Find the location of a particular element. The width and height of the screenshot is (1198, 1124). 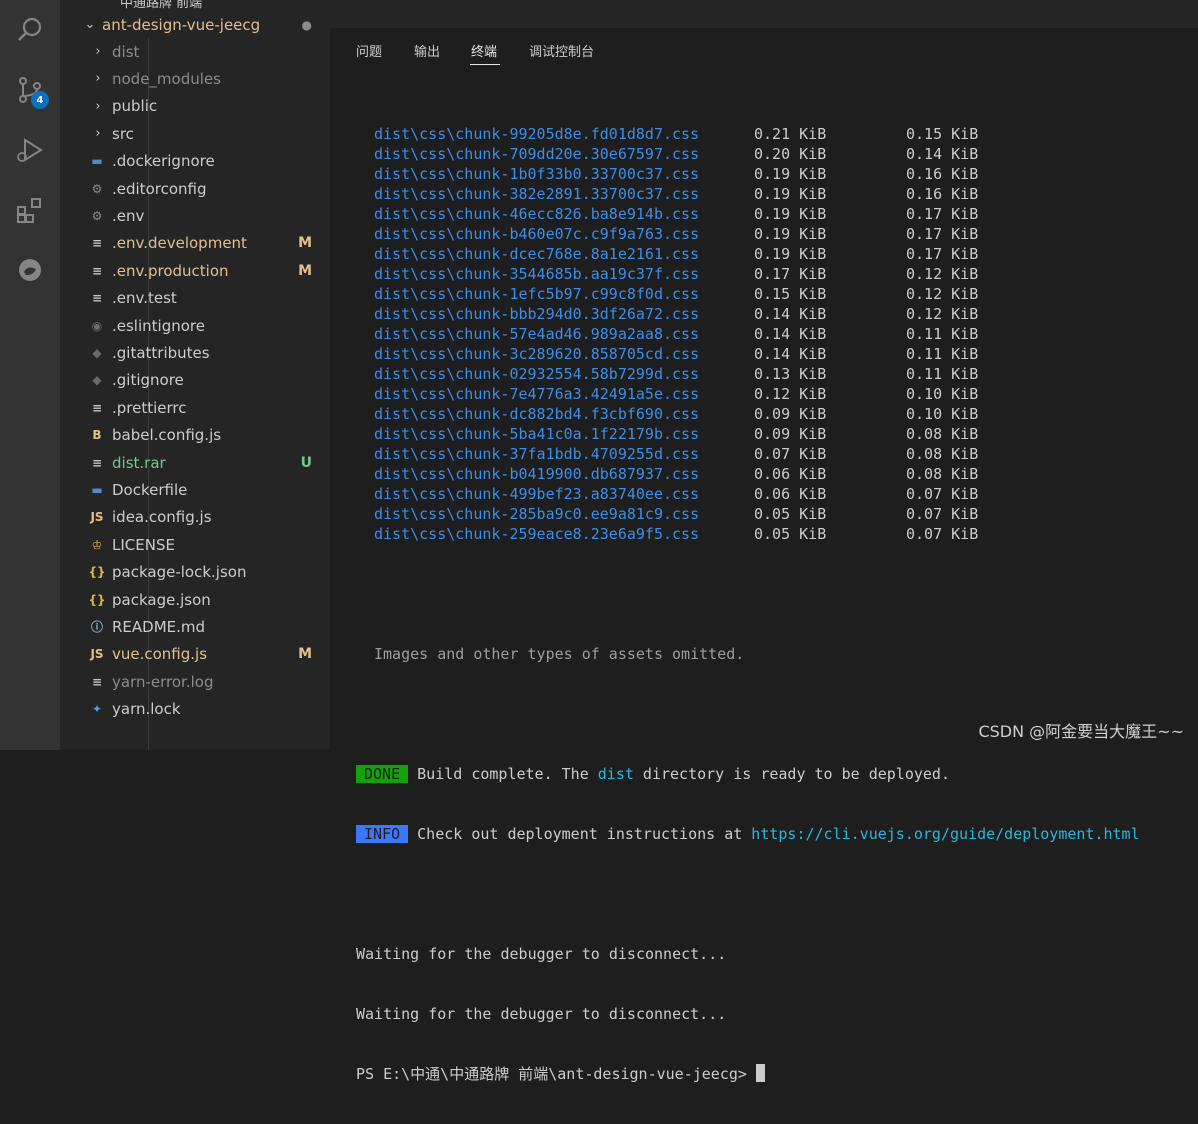

file-row: JS idea.config.js is located at coordinates (195, 517).